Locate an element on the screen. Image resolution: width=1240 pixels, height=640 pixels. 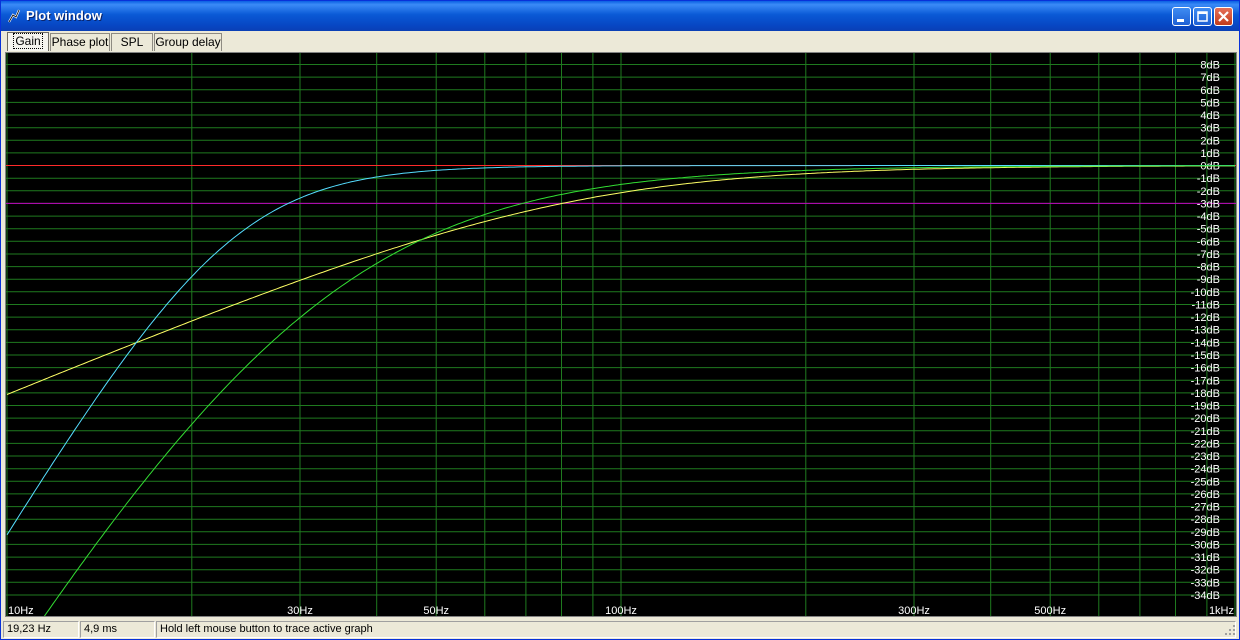
tab-gain-label: Gain is located at coordinates (28, 41).